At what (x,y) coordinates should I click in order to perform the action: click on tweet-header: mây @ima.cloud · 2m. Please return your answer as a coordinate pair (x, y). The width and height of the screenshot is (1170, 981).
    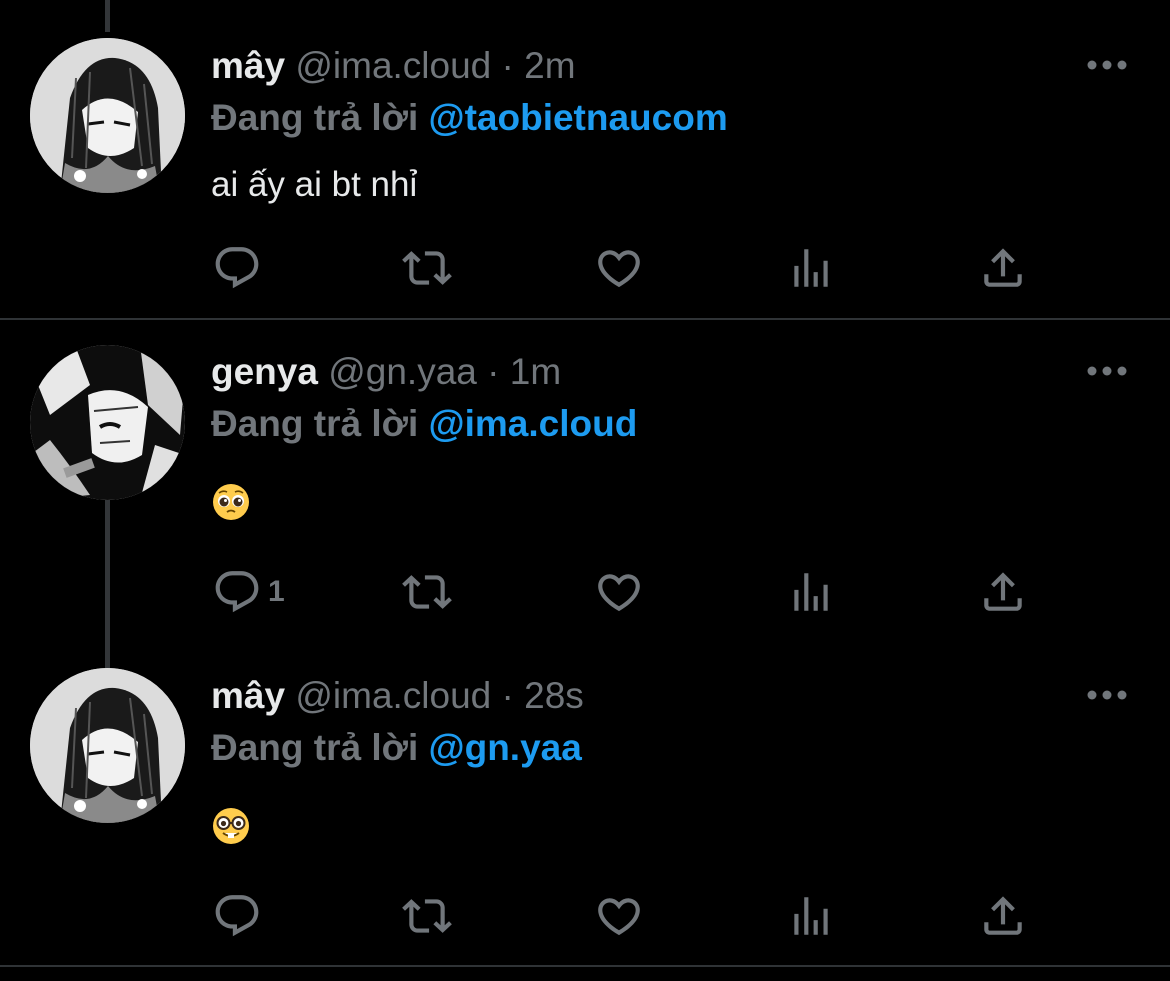
    Looking at the image, I should click on (393, 66).